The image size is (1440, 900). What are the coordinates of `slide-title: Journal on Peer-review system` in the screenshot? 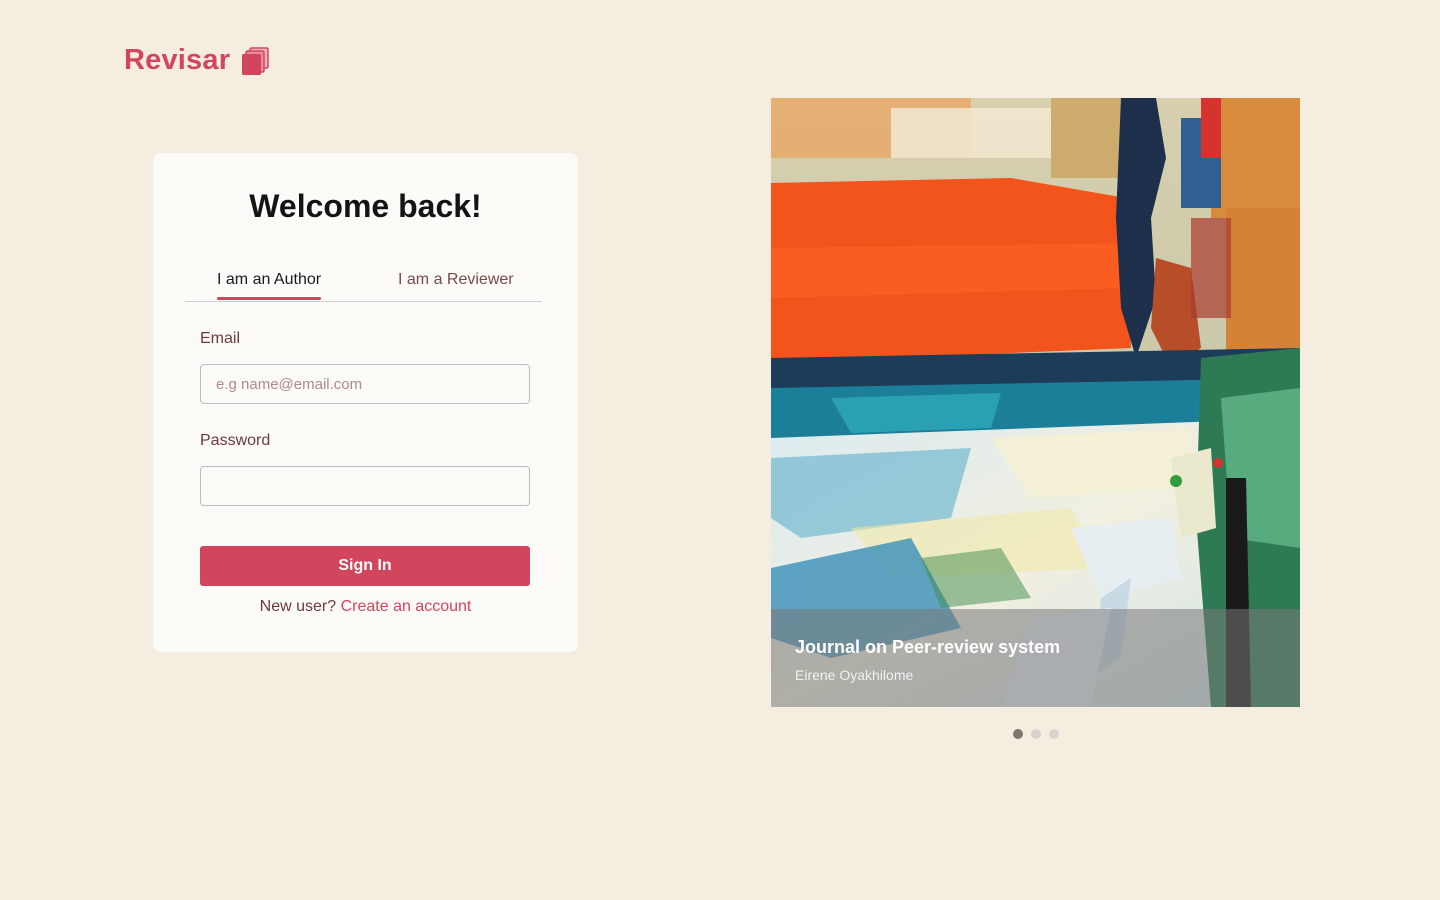 It's located at (928, 647).